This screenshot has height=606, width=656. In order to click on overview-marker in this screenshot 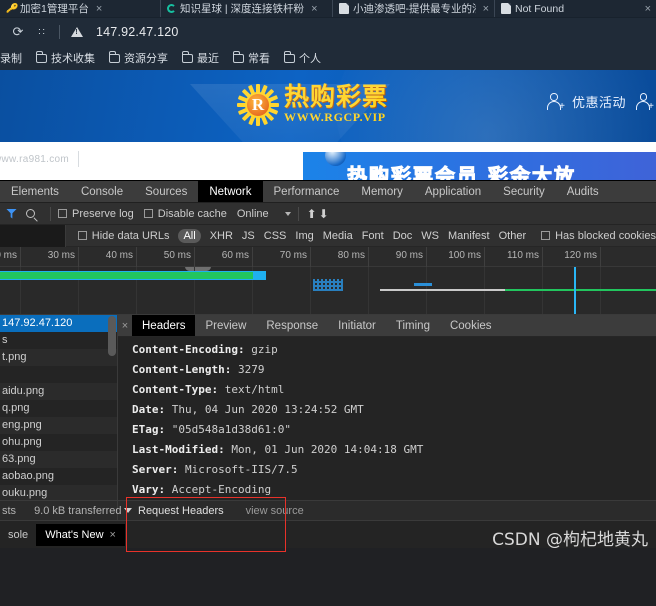, I will do `click(423, 284)`.